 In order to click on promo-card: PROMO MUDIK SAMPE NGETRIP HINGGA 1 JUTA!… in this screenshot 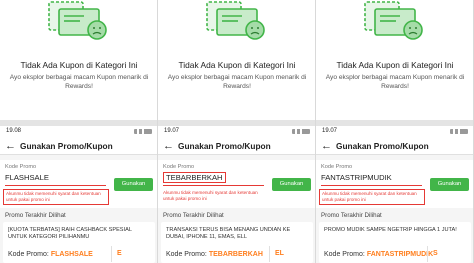, I will do `click(395, 242)`.